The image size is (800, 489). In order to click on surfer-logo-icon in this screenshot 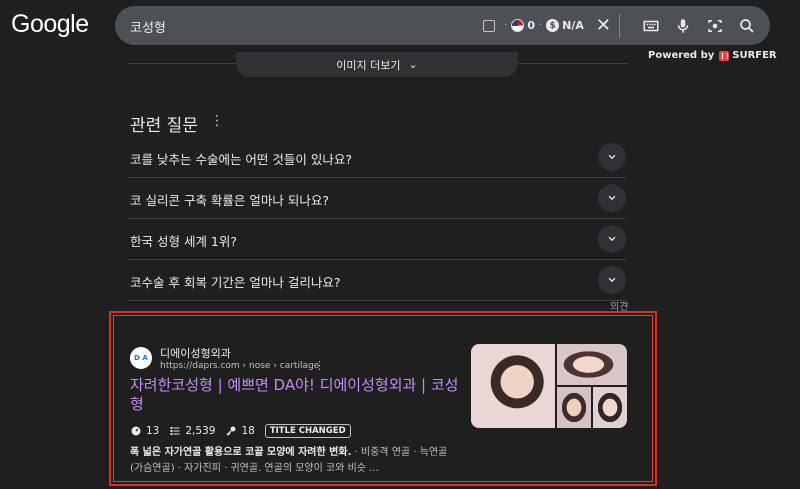, I will do `click(724, 55)`.